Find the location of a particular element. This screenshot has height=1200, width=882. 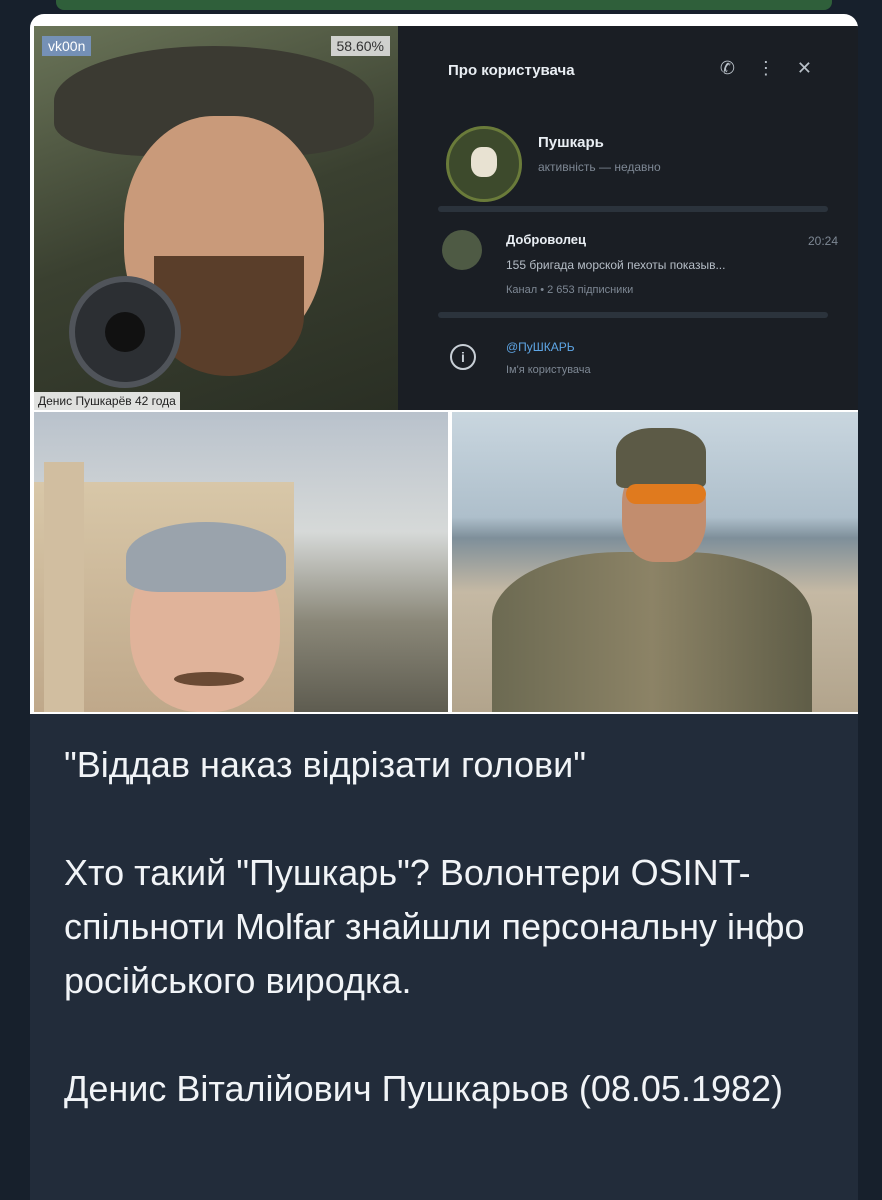

match-percent-badge: 58.60% is located at coordinates (360, 46).